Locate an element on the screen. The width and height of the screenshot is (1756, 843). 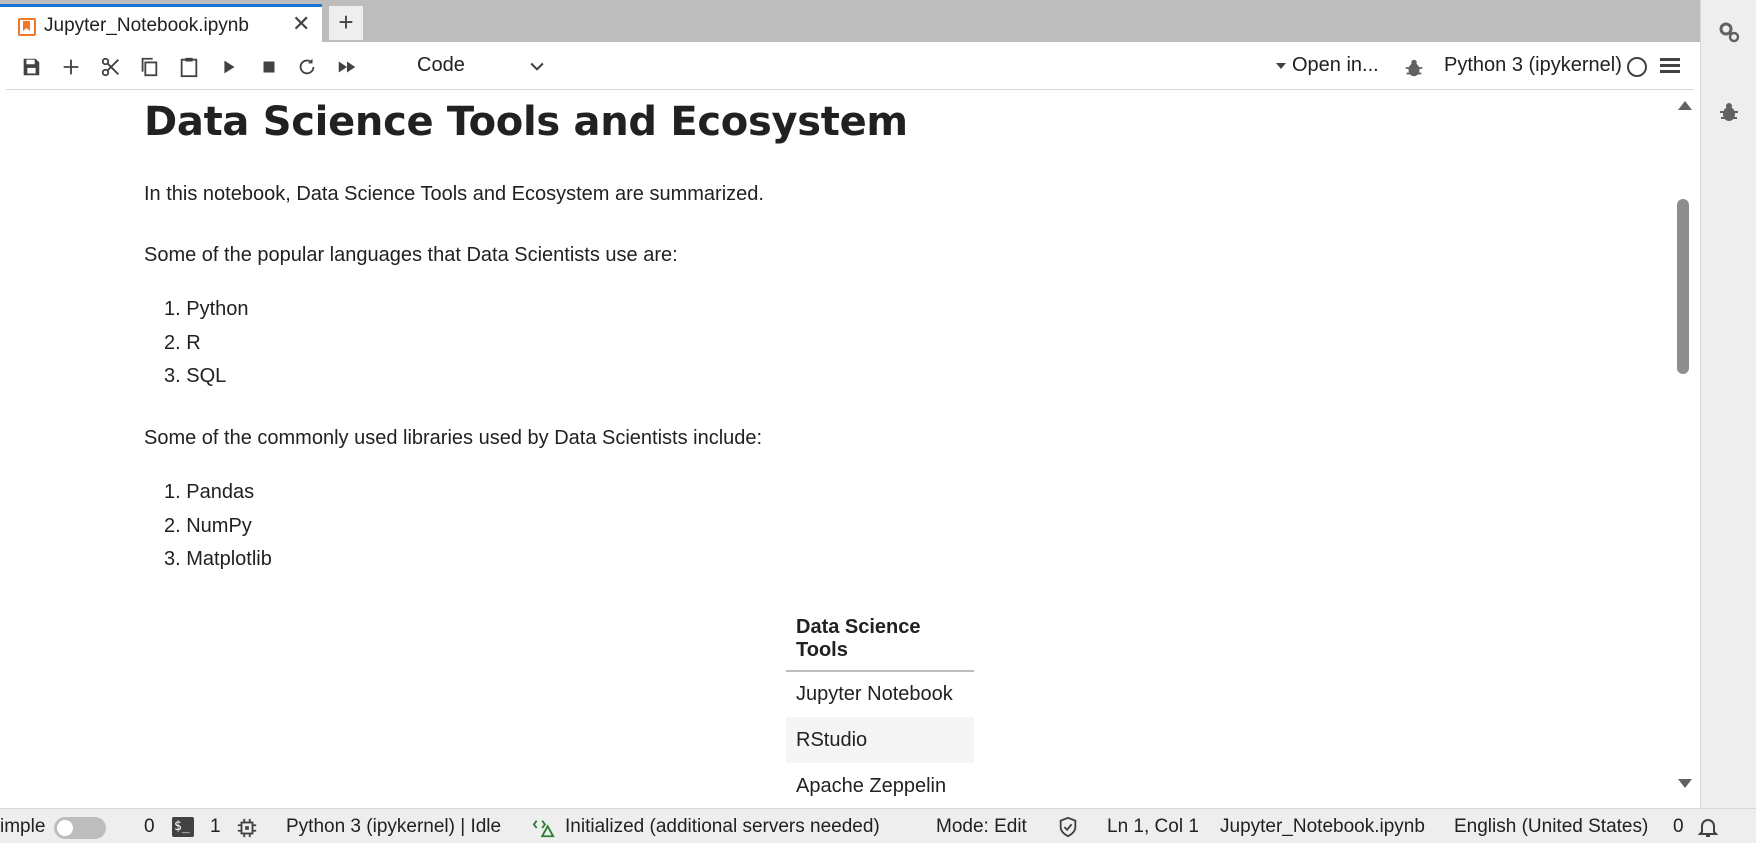
cursor-position: Ln 1, Col 1 is located at coordinates (1153, 827).